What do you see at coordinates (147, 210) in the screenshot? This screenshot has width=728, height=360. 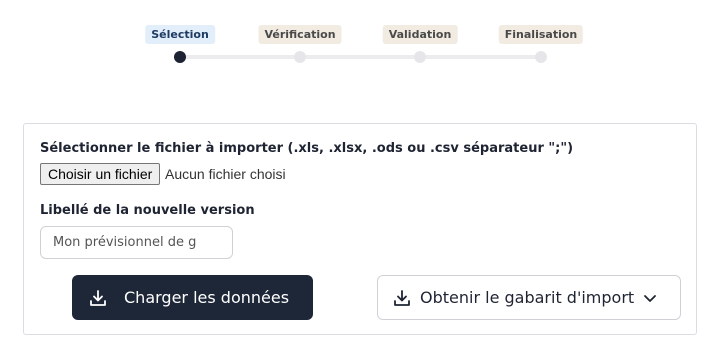 I see `version-label: Libellé de la nouvelle version` at bounding box center [147, 210].